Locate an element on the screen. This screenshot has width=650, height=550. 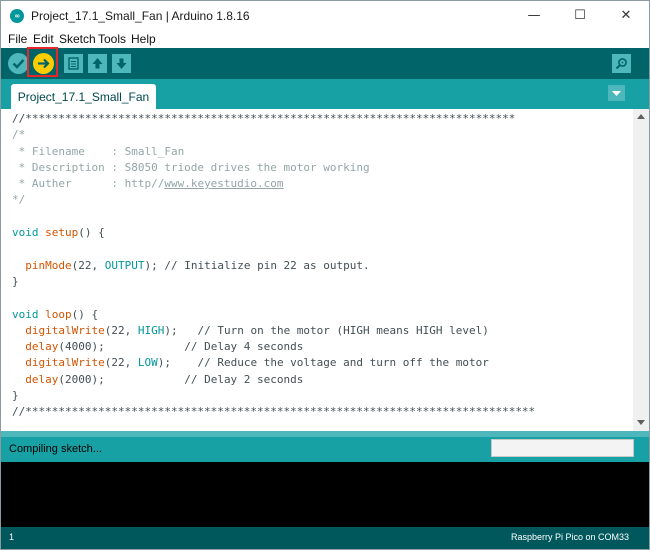
minimize-icon: — is located at coordinates (534, 15).